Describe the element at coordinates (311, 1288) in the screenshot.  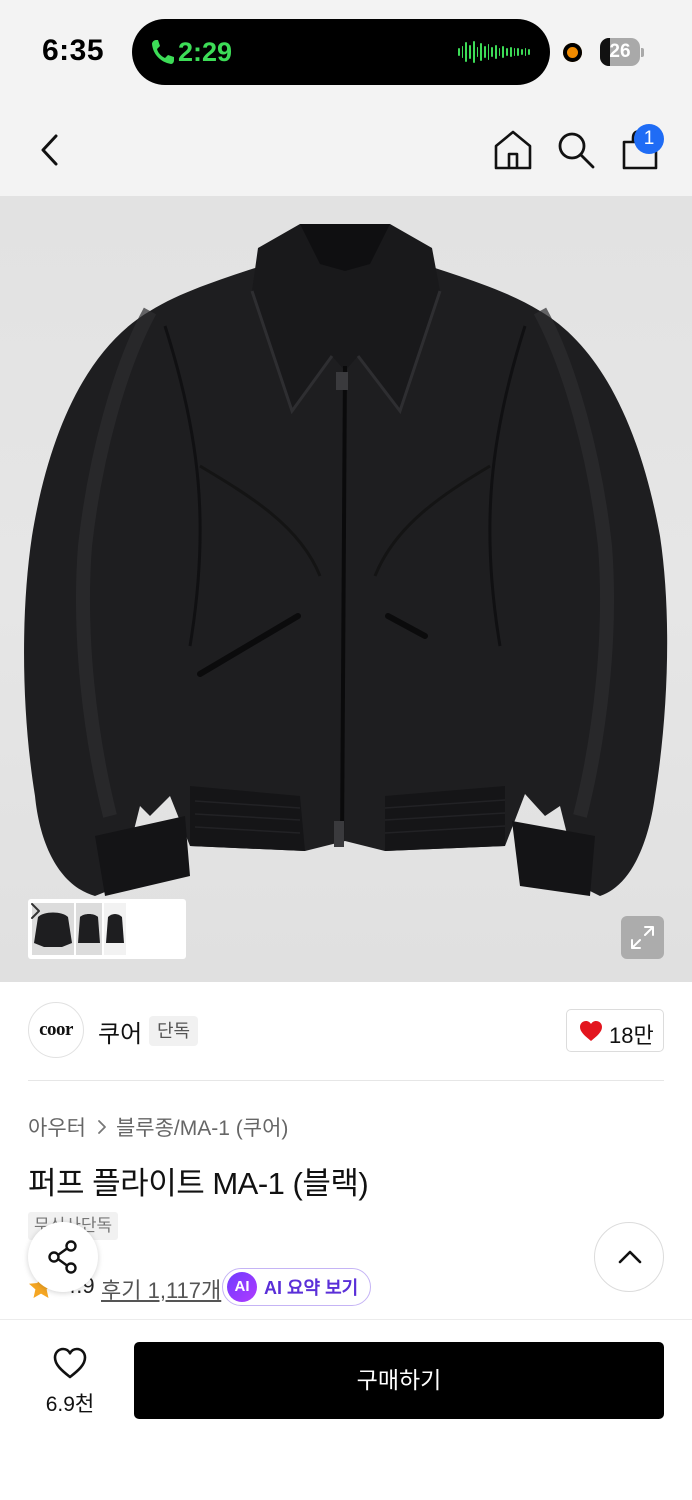
I see `ai-summary-label: AI 요약 보기` at that location.